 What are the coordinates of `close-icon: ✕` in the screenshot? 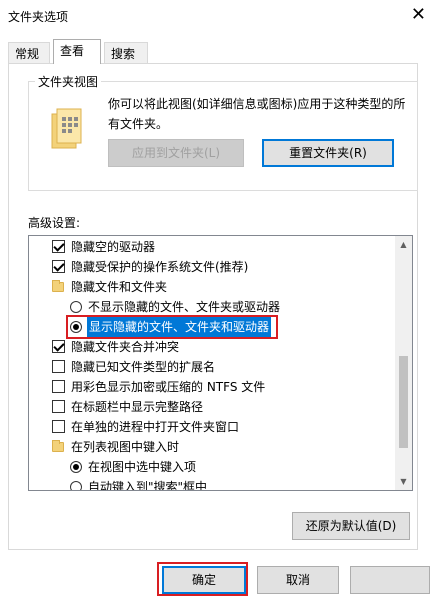 It's located at (418, 14).